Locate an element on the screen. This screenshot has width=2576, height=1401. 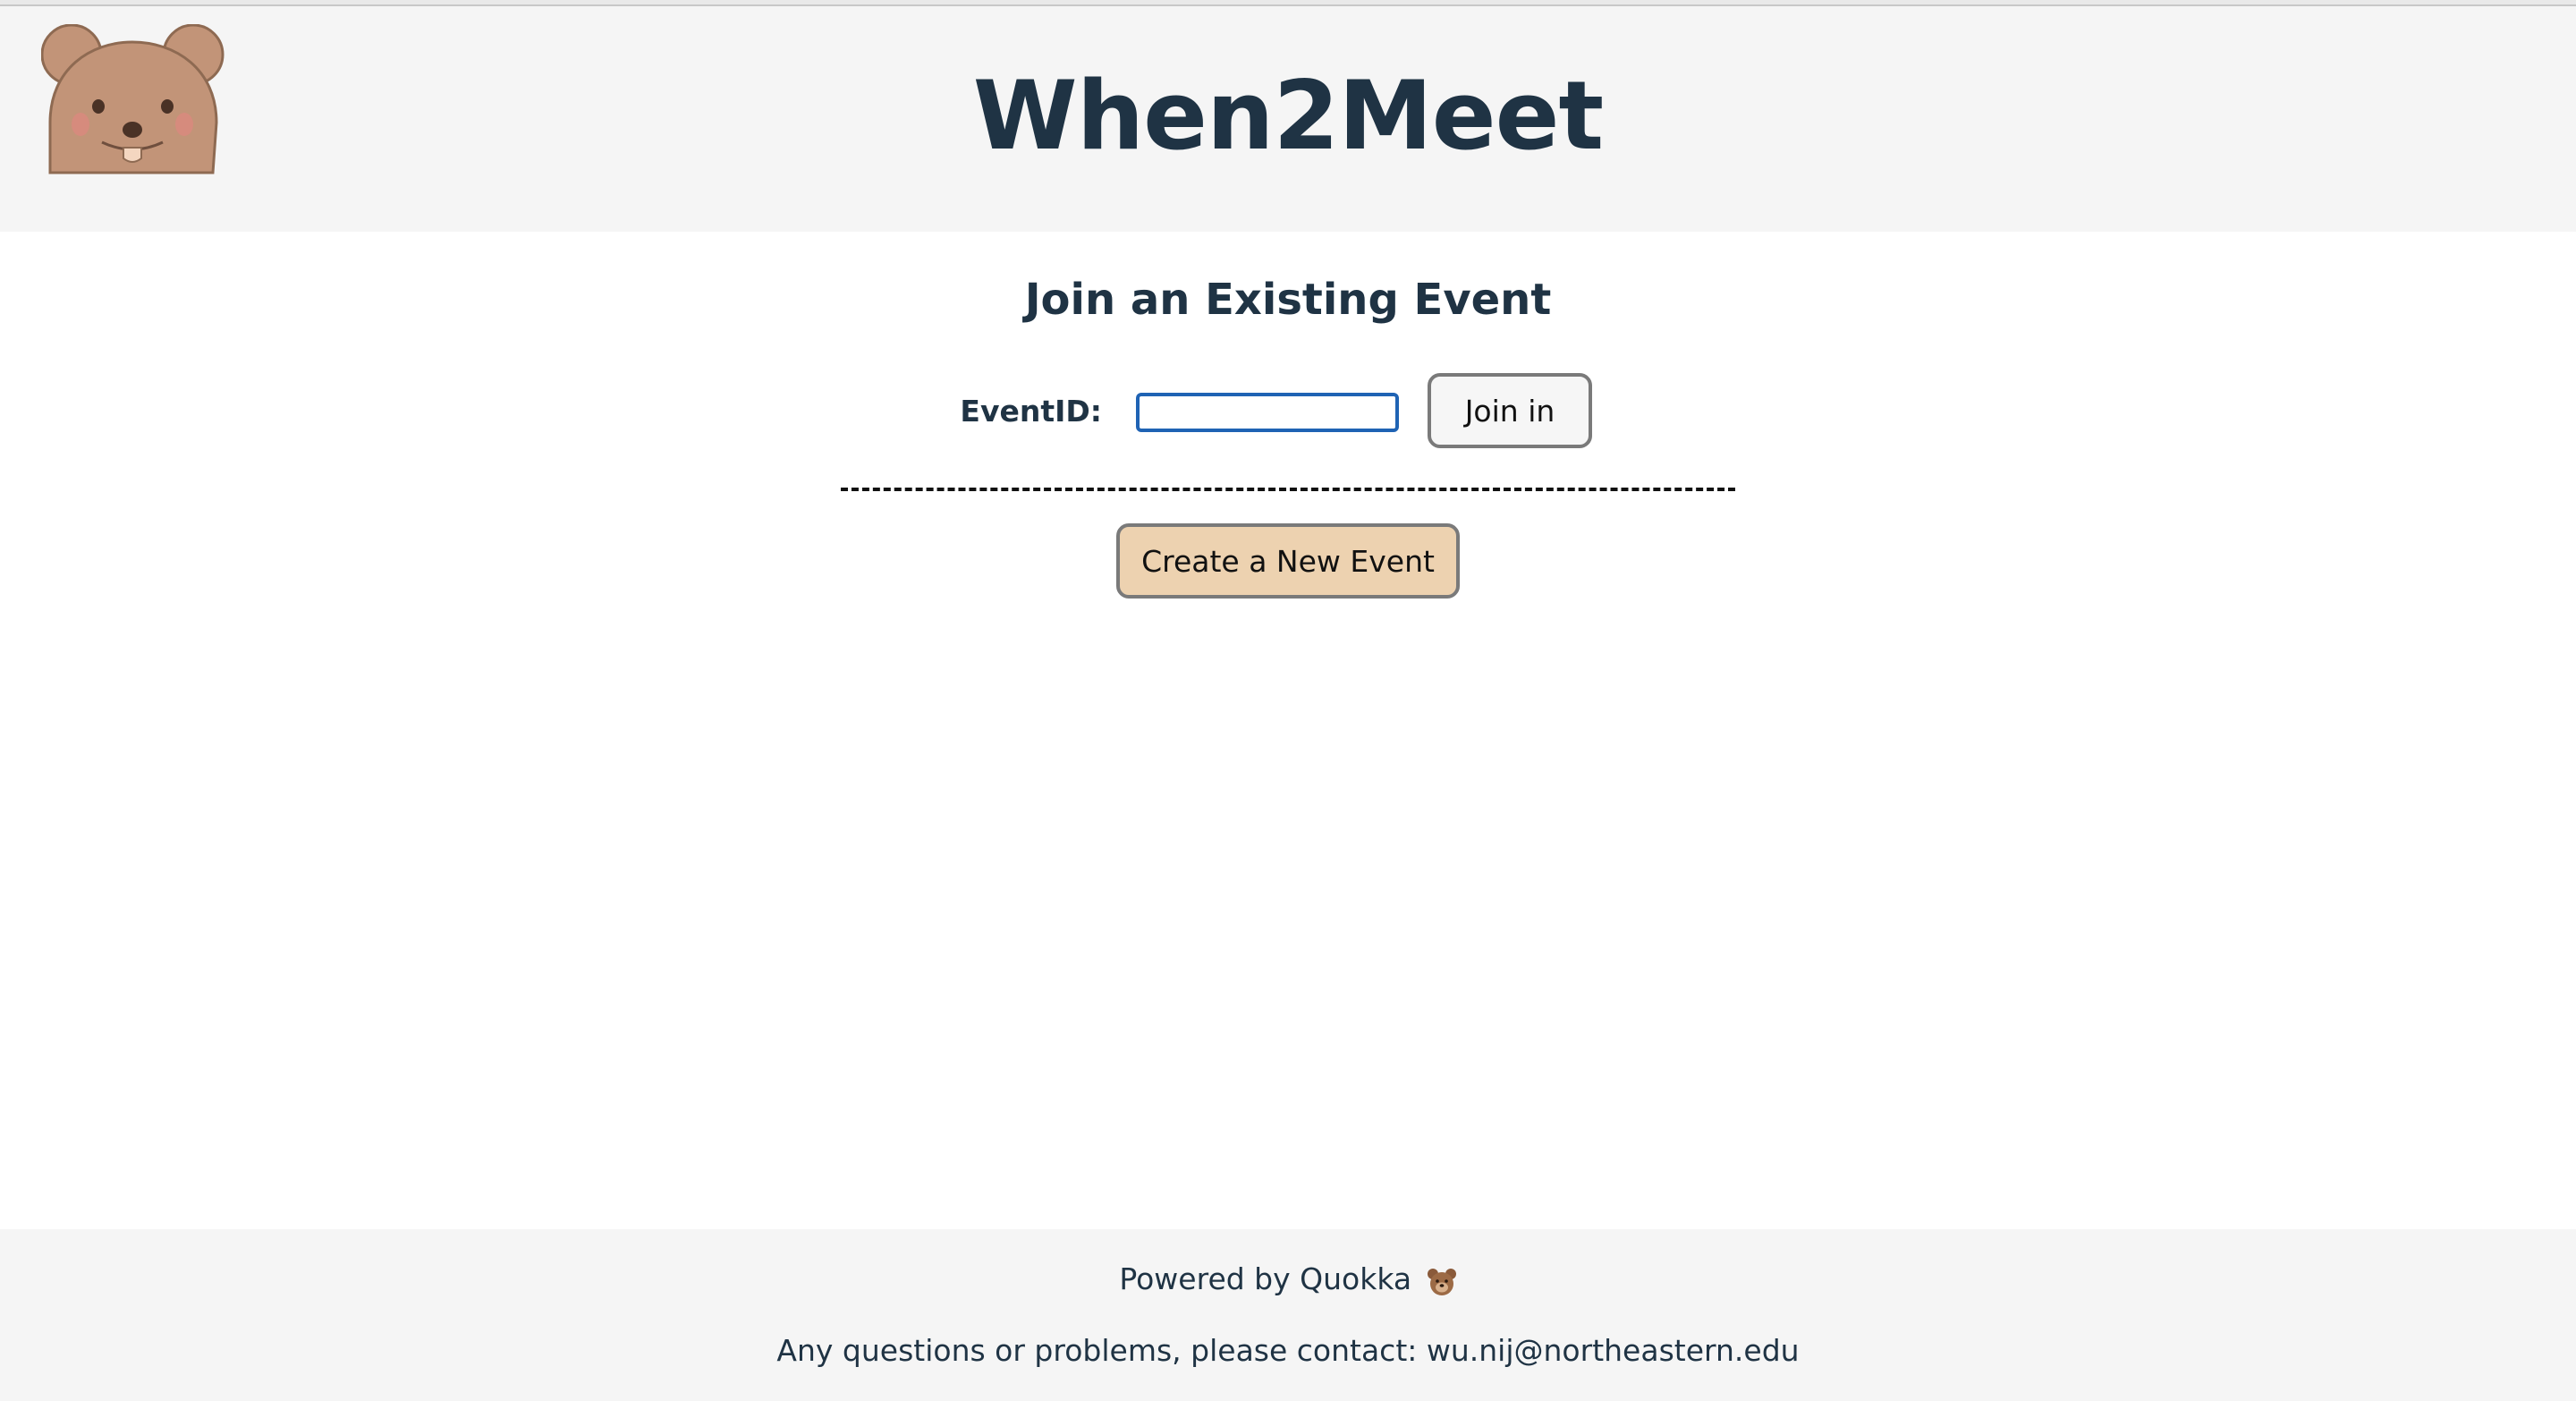
join-in-button: Join in is located at coordinates (1510, 410).